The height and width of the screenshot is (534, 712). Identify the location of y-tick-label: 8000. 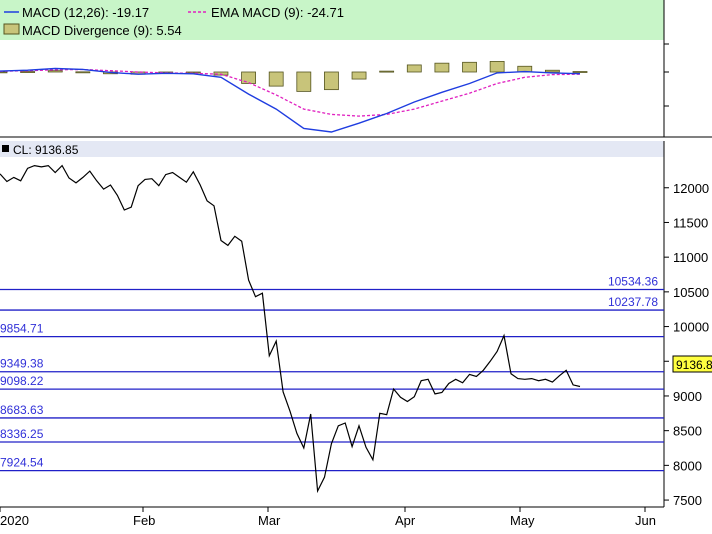
(687, 465).